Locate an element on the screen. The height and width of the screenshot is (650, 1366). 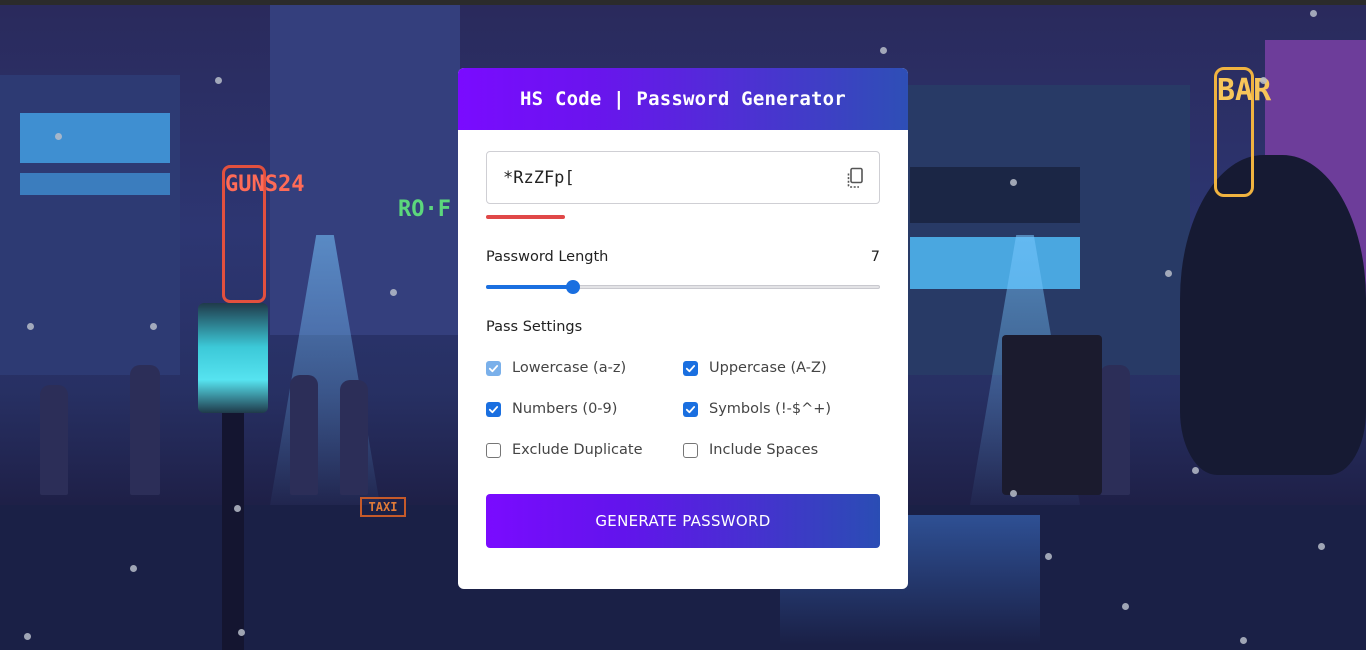
option-lowercase: Lowercase (a-z) is located at coordinates (556, 368).